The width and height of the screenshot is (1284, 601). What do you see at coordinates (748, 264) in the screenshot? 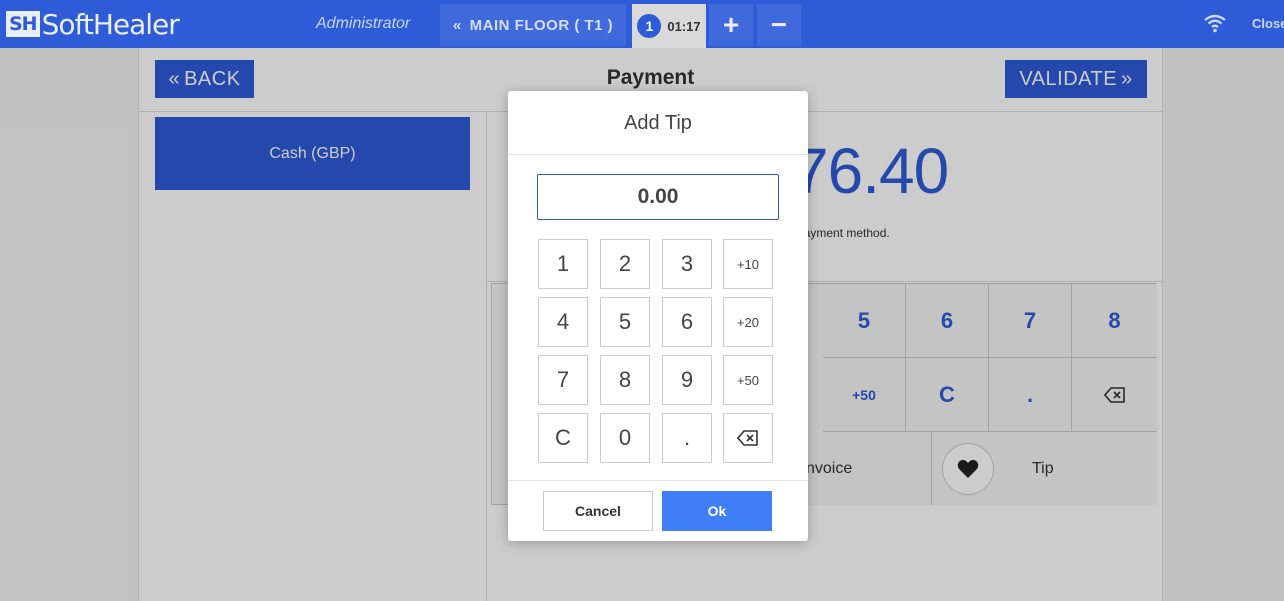
I see `keypad-key: +10` at bounding box center [748, 264].